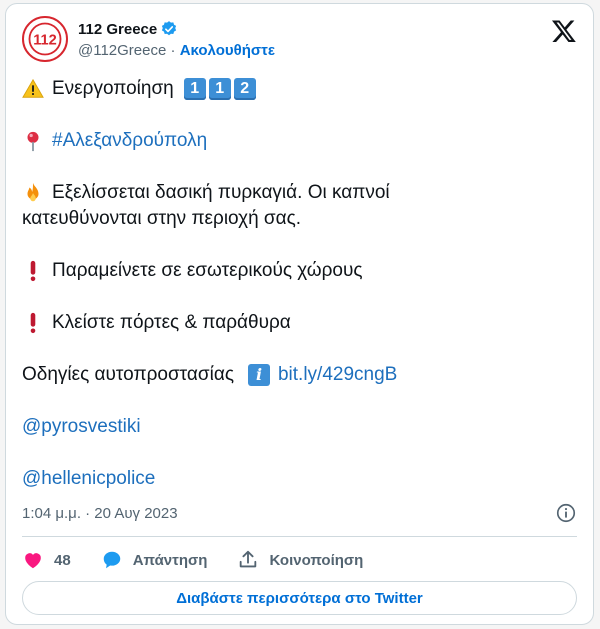 The image size is (600, 629). I want to click on activation-line: Ενεργοποίηση 1 1 2, so click(299, 89).